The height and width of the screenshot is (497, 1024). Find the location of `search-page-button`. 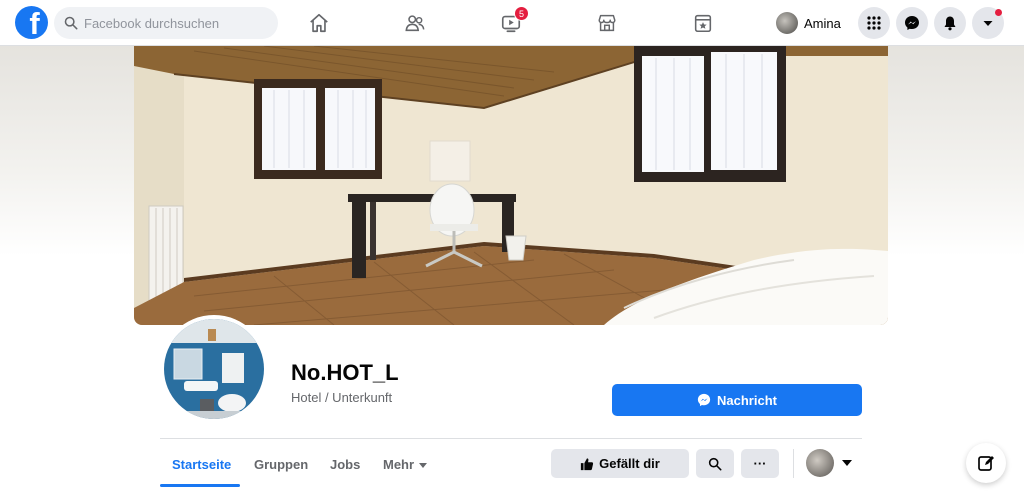

search-page-button is located at coordinates (715, 463).